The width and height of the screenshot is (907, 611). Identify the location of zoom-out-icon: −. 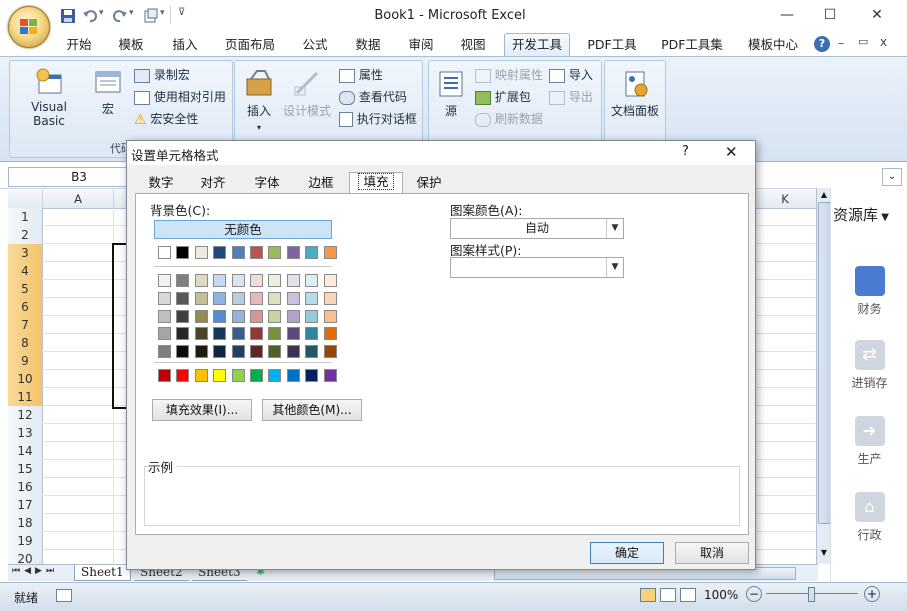
(754, 594).